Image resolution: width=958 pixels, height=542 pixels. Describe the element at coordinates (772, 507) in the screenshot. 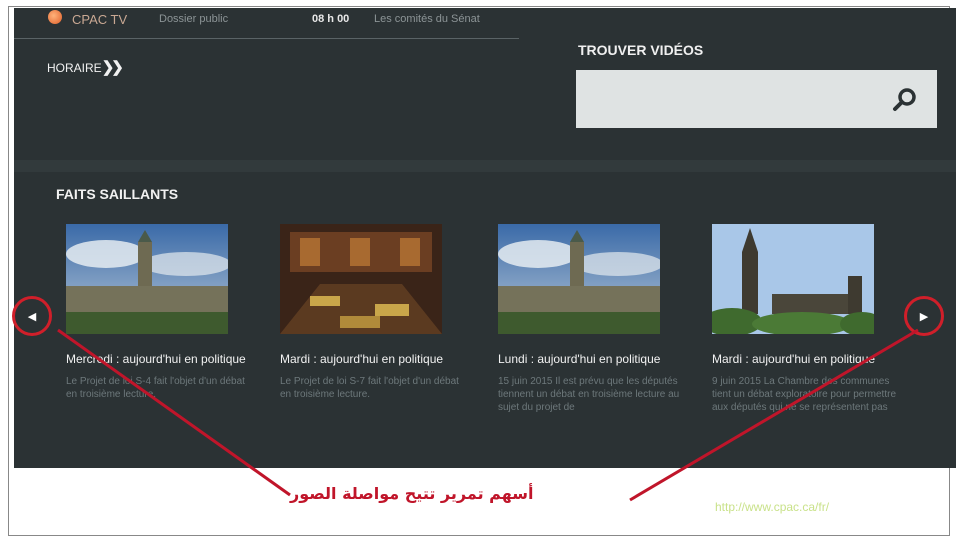

I see `source-url: http://www.cpac.ca/fr/` at that location.